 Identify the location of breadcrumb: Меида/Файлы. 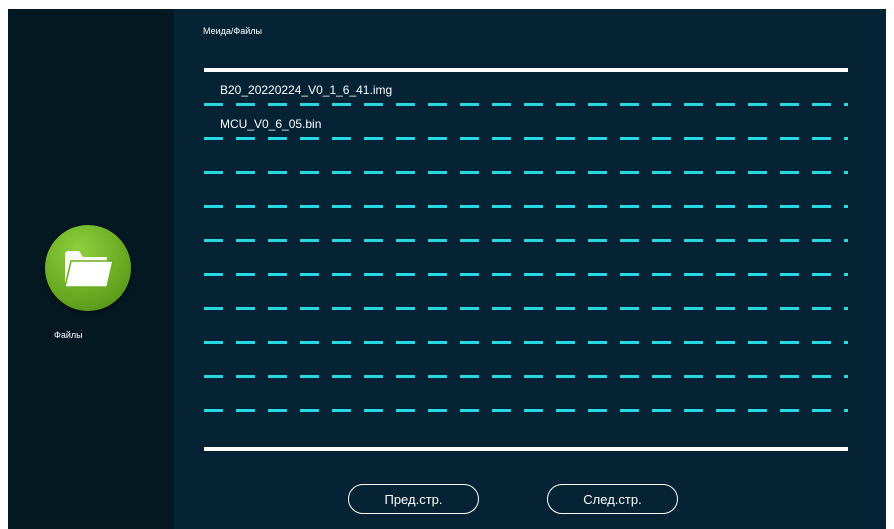
(232, 31).